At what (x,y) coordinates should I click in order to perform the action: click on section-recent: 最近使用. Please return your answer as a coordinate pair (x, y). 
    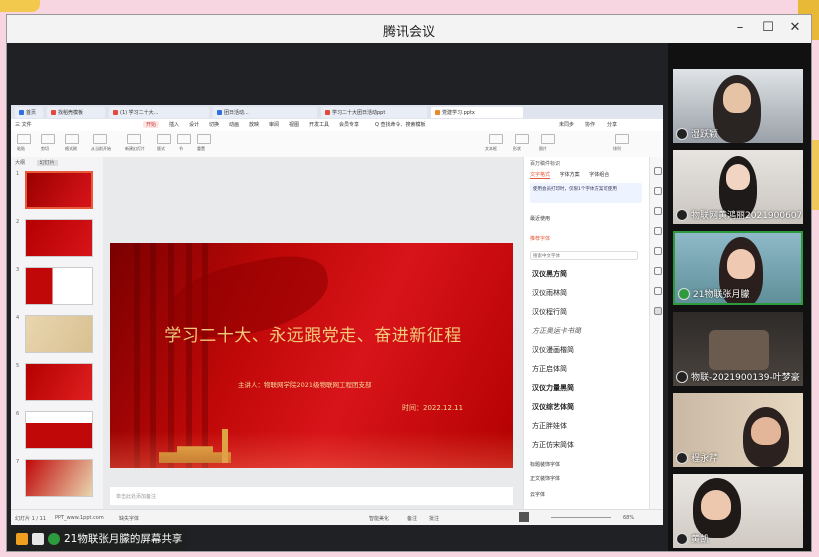
    Looking at the image, I should click on (540, 218).